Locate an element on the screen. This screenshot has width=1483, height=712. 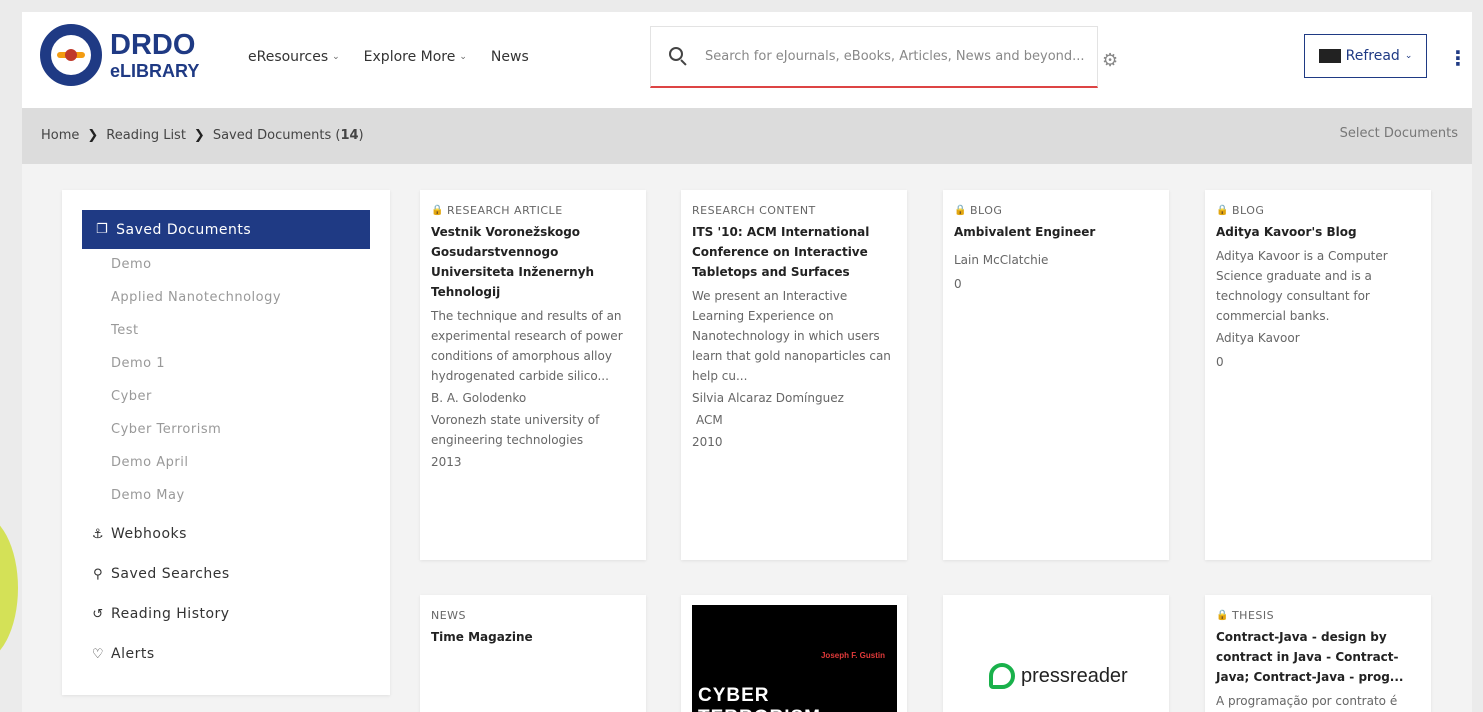
documents-icon: ❐ is located at coordinates (102, 229).